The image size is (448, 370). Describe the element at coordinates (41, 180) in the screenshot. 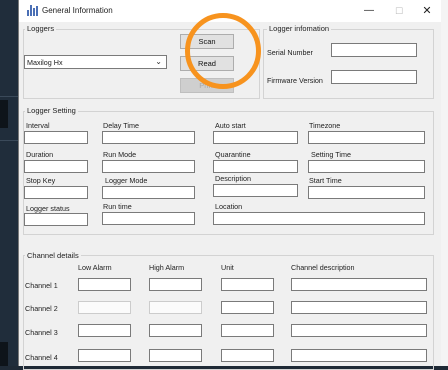

I see `stop-key-label: Stop Key` at that location.